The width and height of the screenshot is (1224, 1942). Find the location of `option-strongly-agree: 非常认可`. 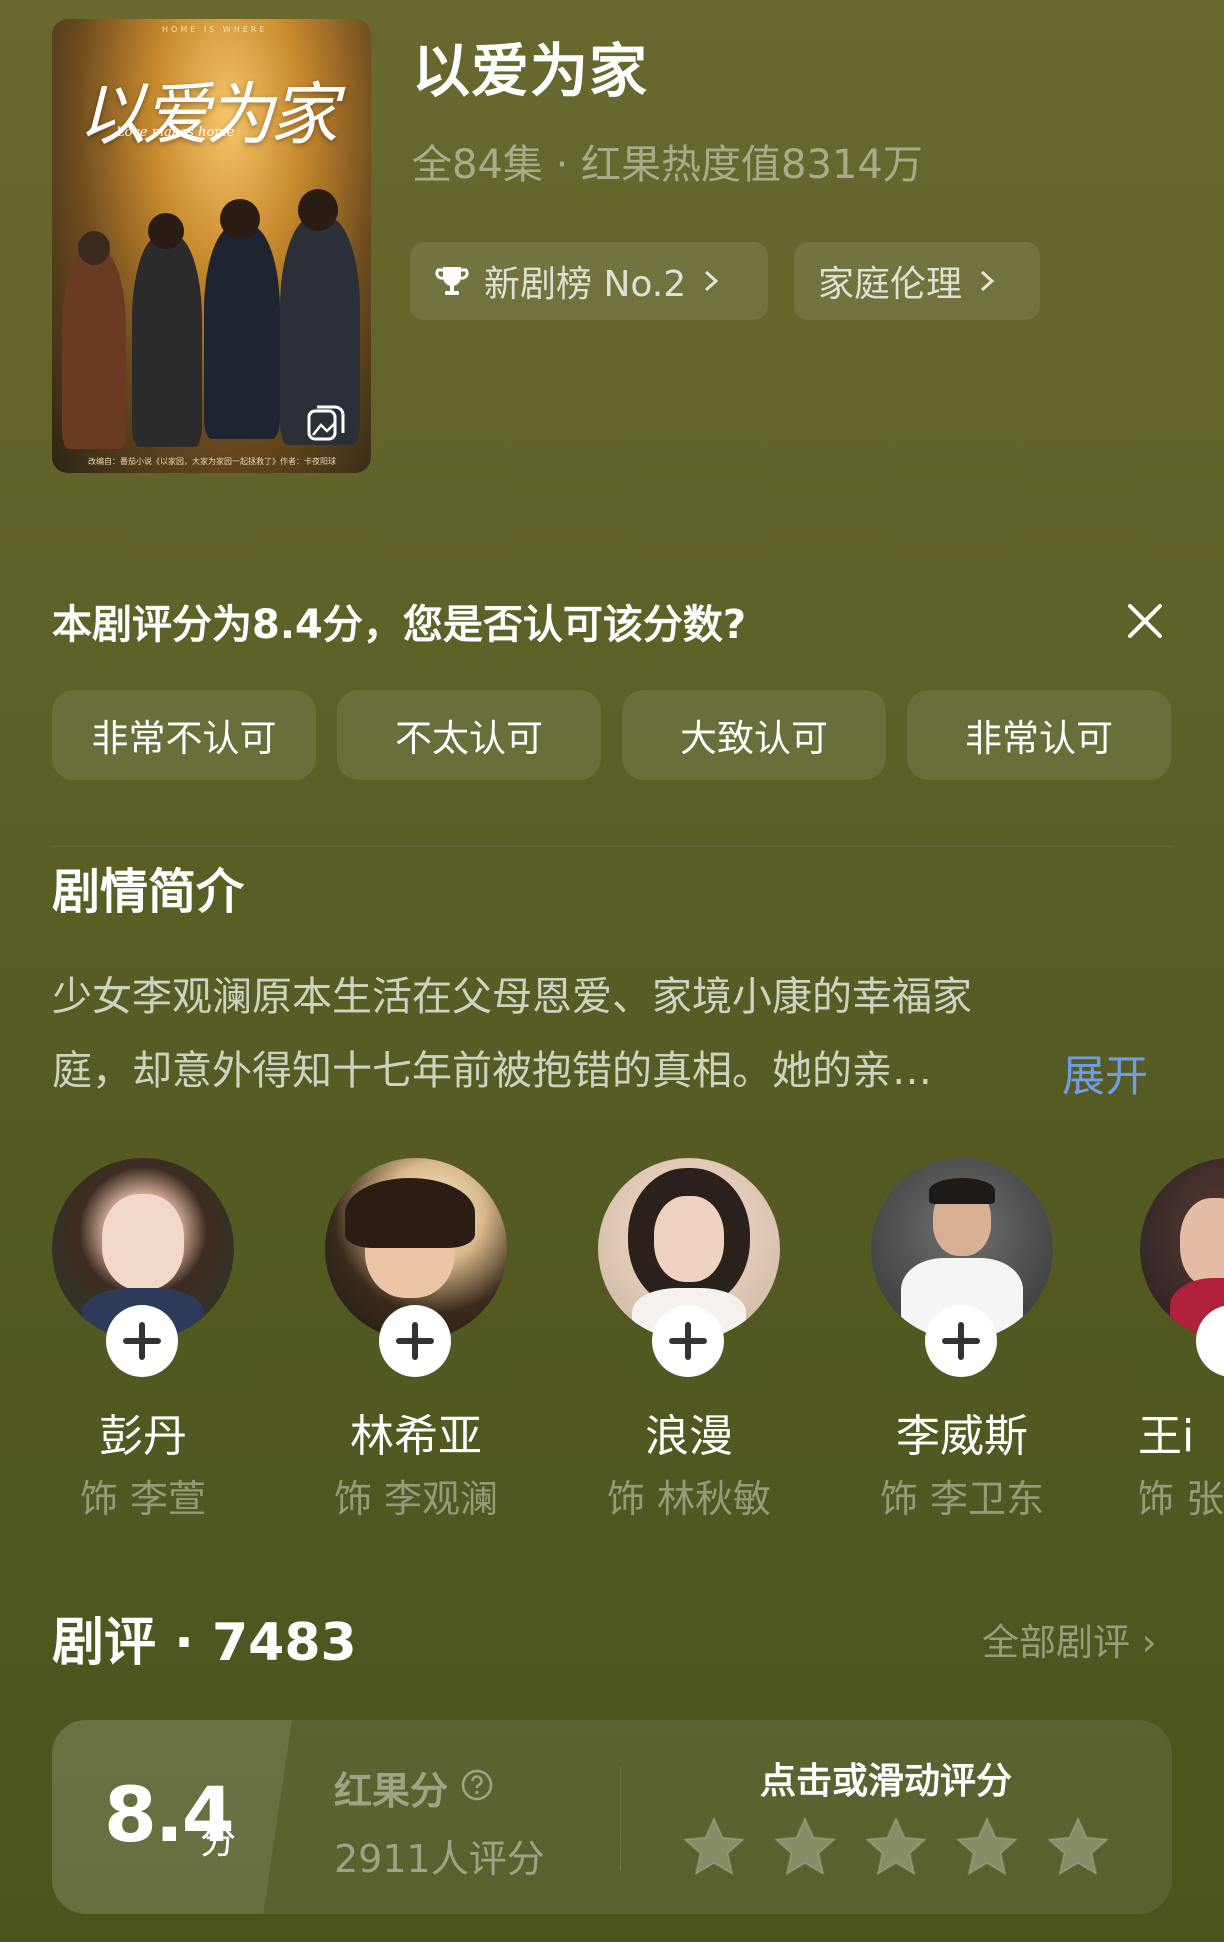

option-strongly-agree: 非常认可 is located at coordinates (1039, 735).